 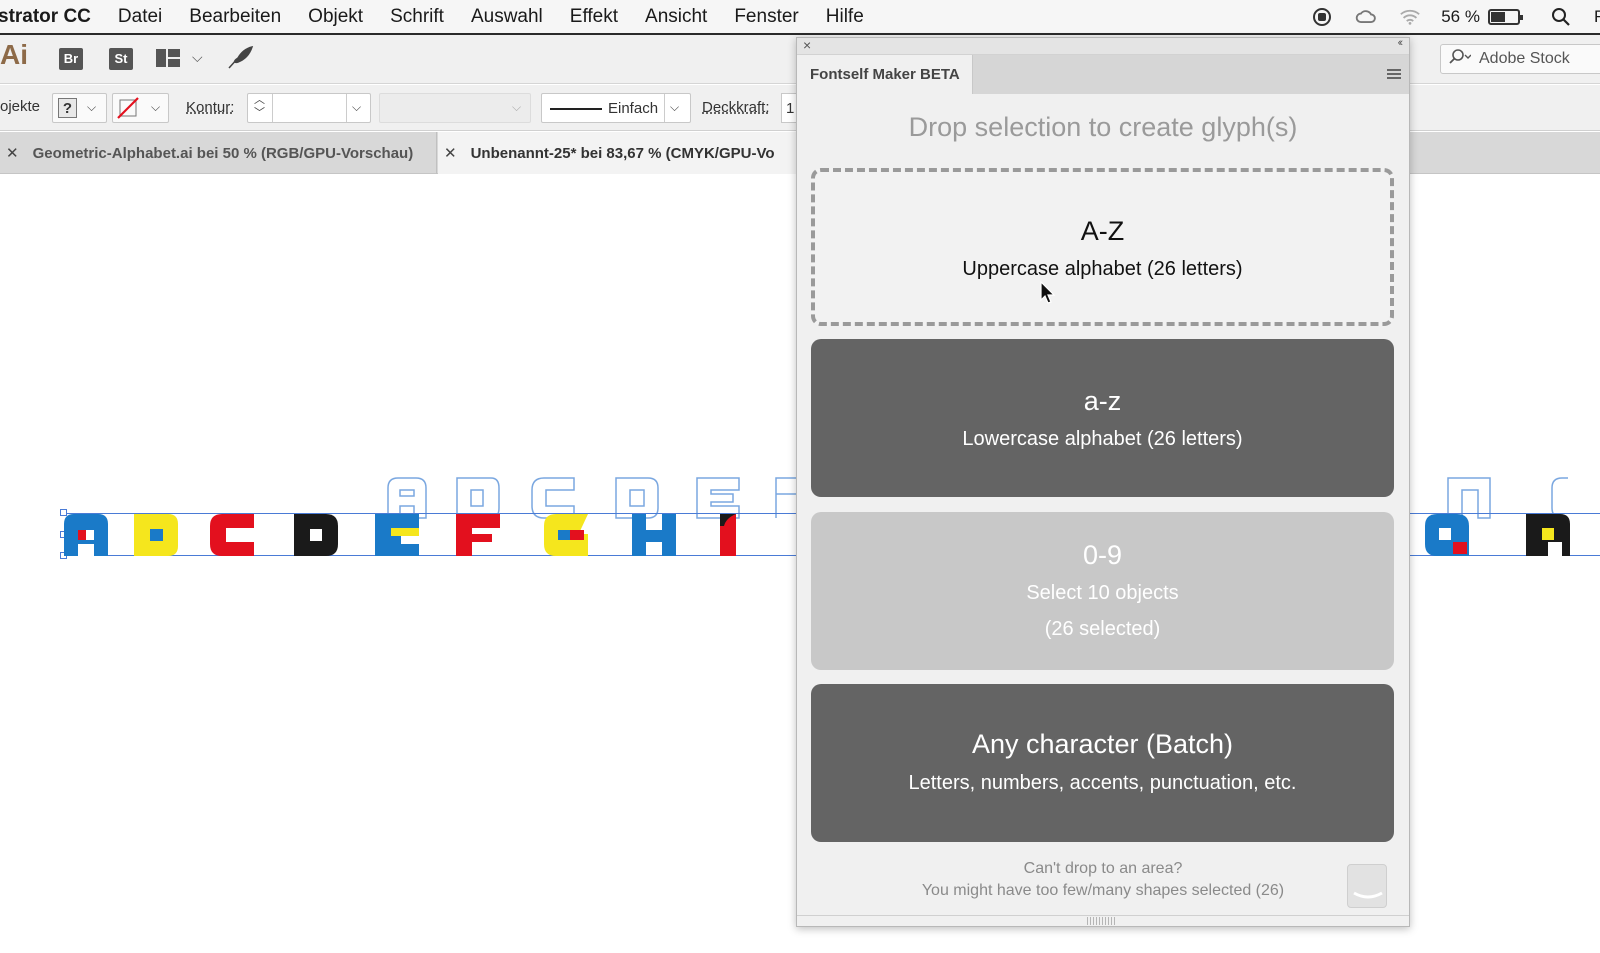 I want to click on stroke-weight-label: Kontur:, so click(x=210, y=107).